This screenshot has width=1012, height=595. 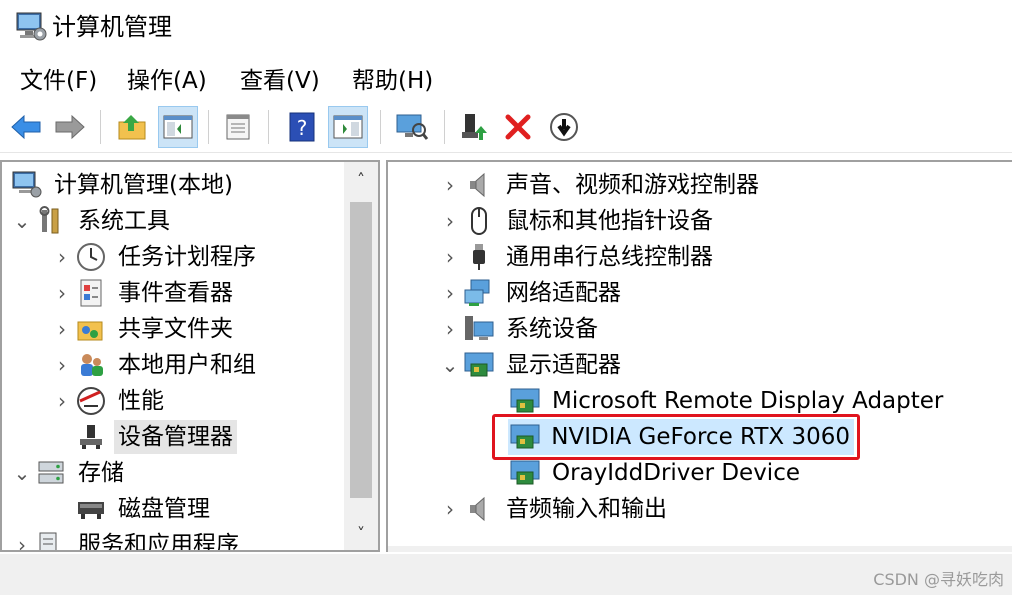 I want to click on menu-file: 文件(F), so click(x=58, y=81).